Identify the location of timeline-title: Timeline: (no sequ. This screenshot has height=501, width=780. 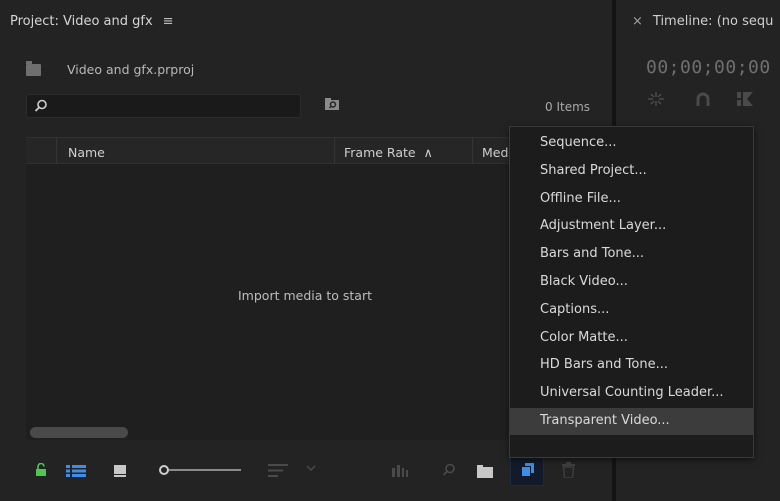
(713, 21).